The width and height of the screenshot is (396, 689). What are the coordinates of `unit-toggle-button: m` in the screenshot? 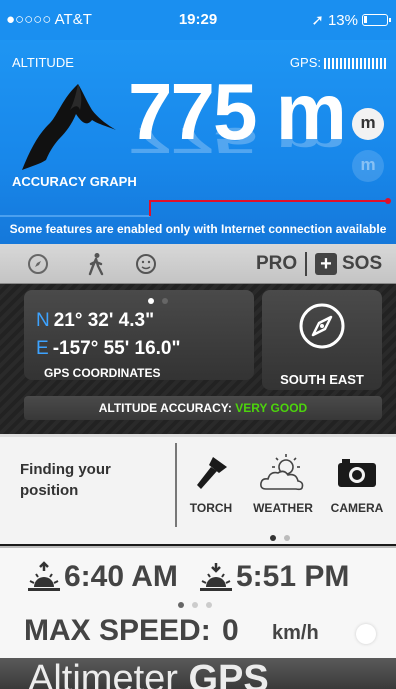 It's located at (368, 124).